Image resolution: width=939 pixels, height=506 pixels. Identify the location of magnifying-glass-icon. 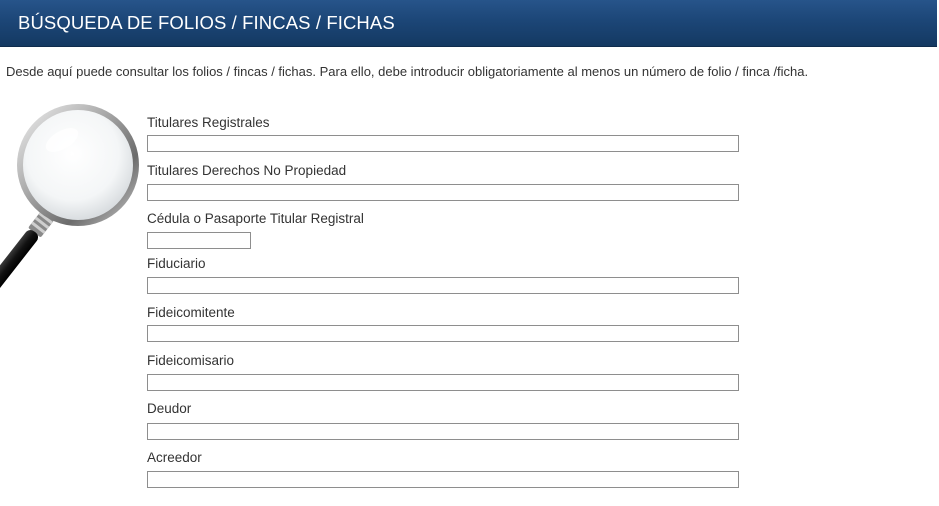
(72, 202).